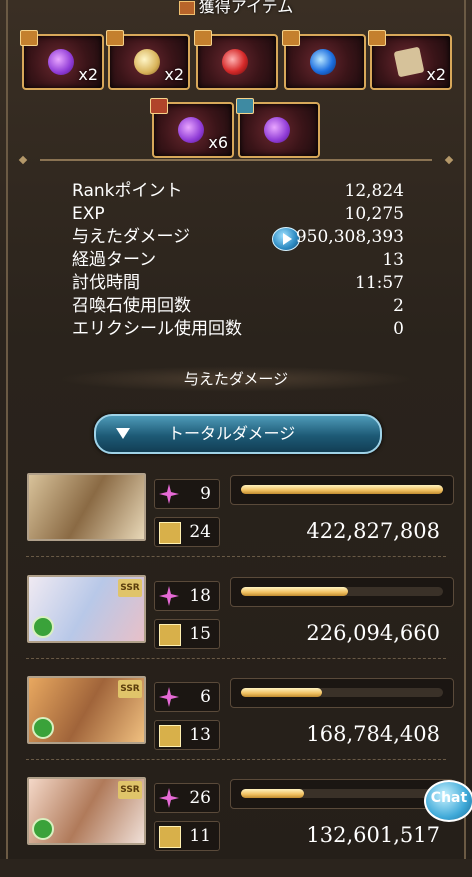 This screenshot has height=877, width=472. What do you see at coordinates (187, 634) in the screenshot?
I see `ca-count-box: 15` at bounding box center [187, 634].